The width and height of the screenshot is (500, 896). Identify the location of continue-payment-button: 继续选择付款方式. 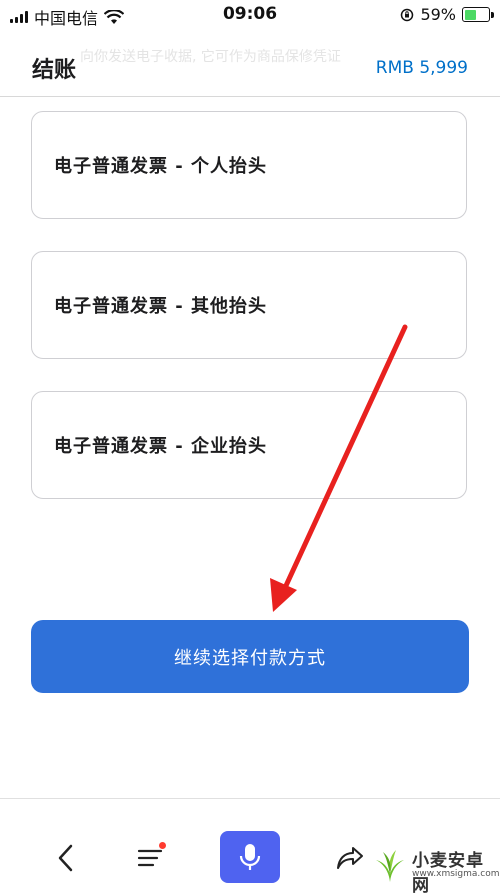
(250, 656).